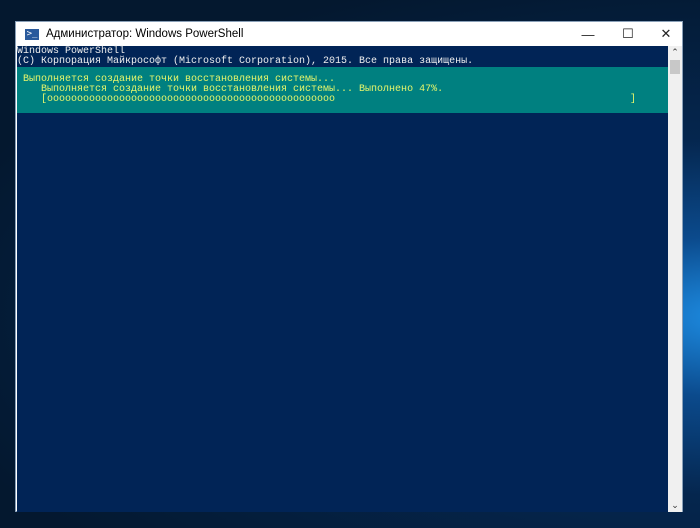 This screenshot has width=700, height=528. Describe the element at coordinates (633, 99) in the screenshot. I see `progress-bar-end: ]` at that location.